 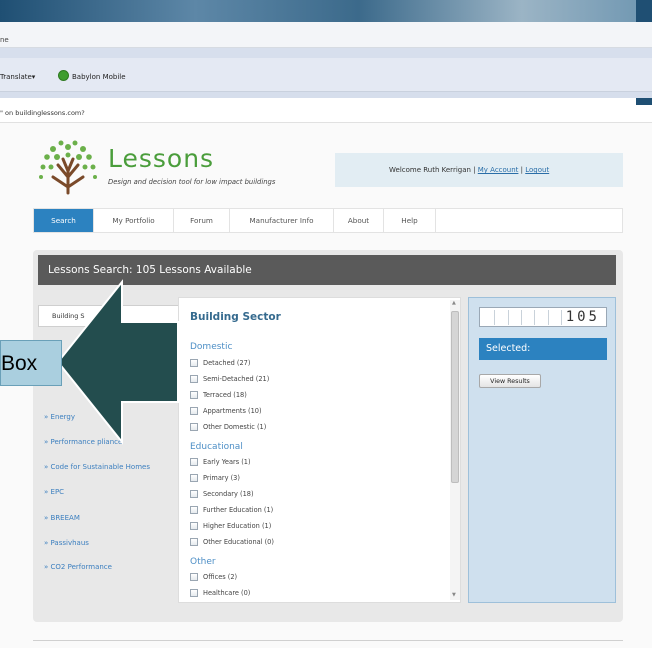 I want to click on option-healthcare: Healthcare (0), so click(x=220, y=593).